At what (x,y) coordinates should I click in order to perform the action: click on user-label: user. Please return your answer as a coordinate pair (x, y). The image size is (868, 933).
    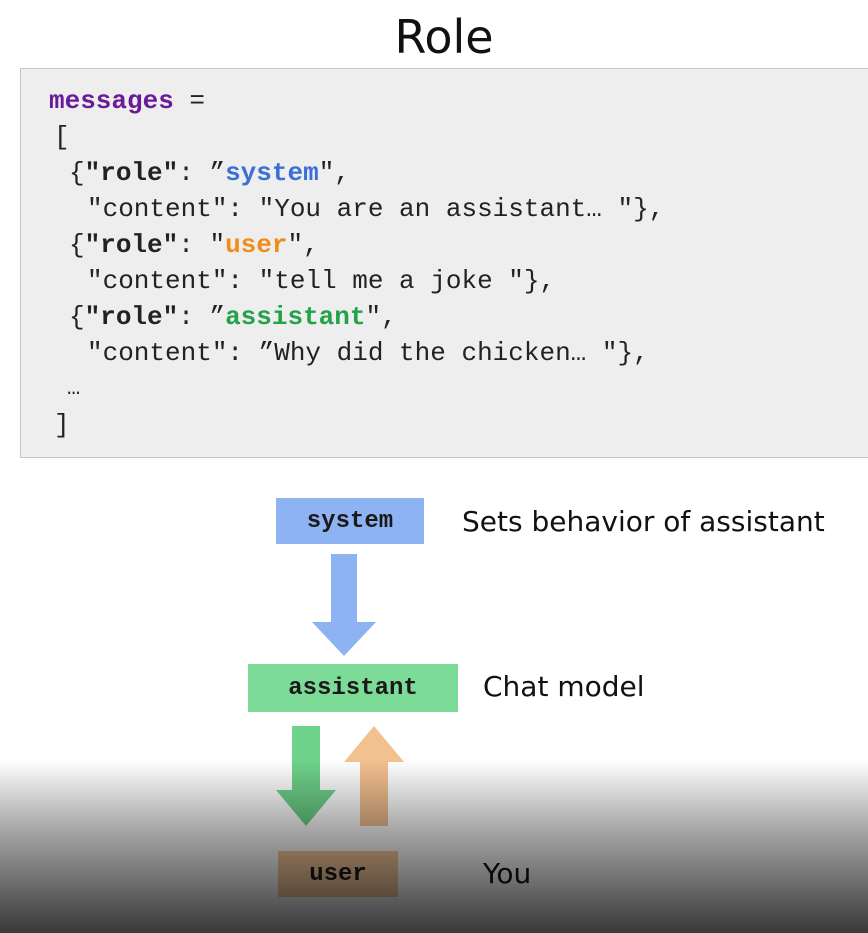
    Looking at the image, I should click on (338, 874).